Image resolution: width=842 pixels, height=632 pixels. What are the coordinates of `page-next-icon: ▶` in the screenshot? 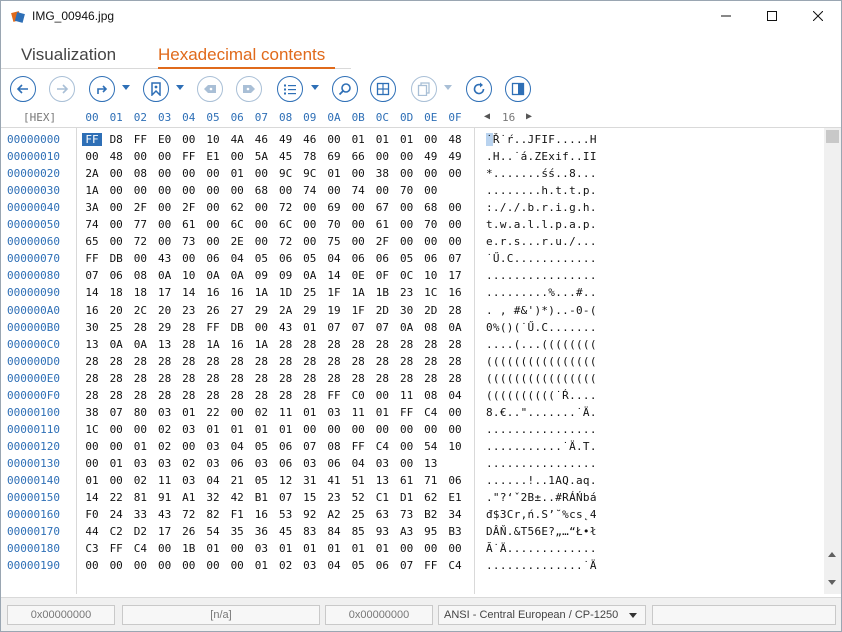 It's located at (529, 116).